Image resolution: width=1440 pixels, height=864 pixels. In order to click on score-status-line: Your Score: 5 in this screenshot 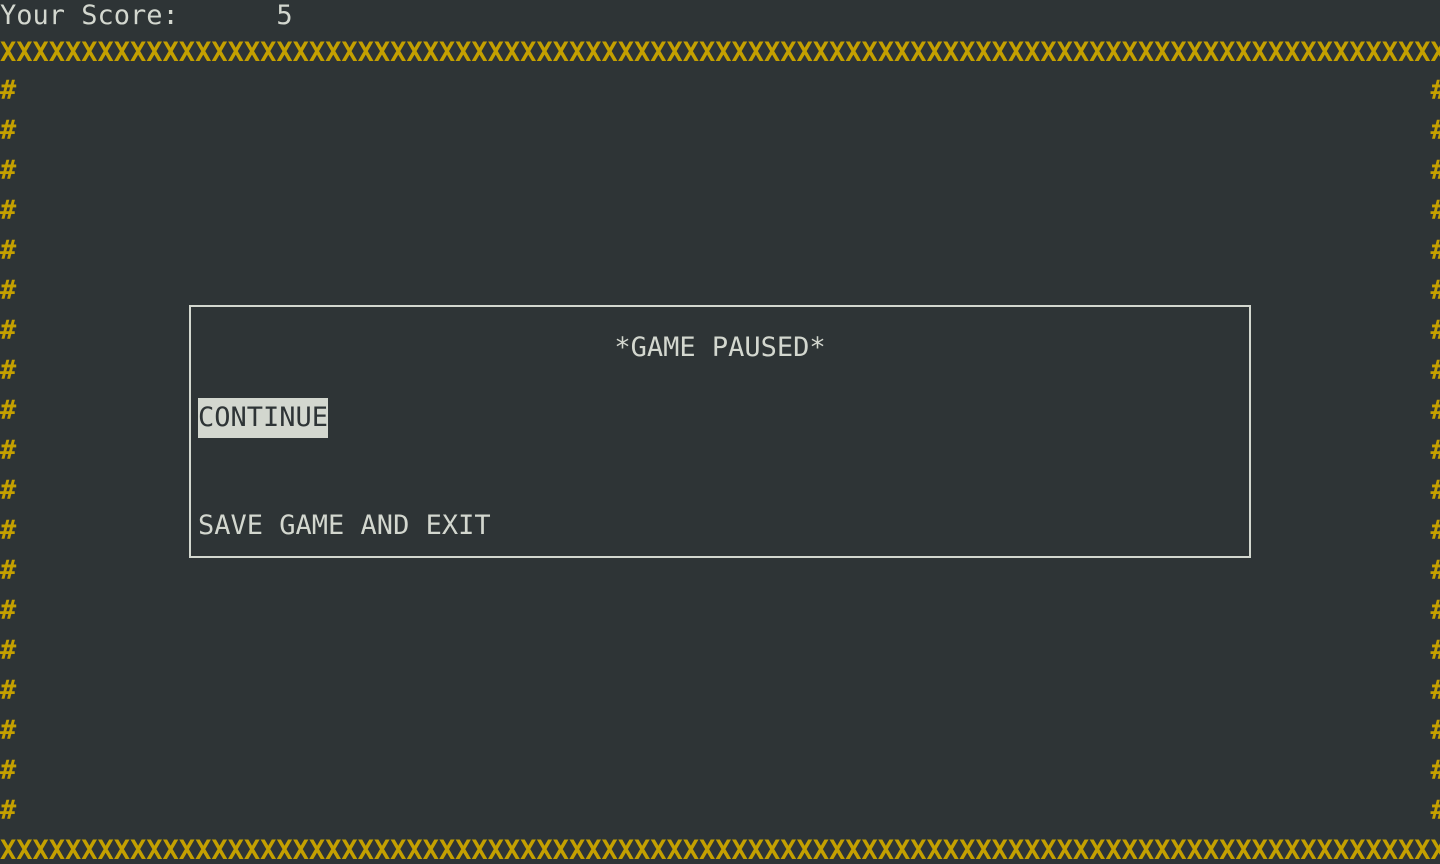, I will do `click(146, 15)`.